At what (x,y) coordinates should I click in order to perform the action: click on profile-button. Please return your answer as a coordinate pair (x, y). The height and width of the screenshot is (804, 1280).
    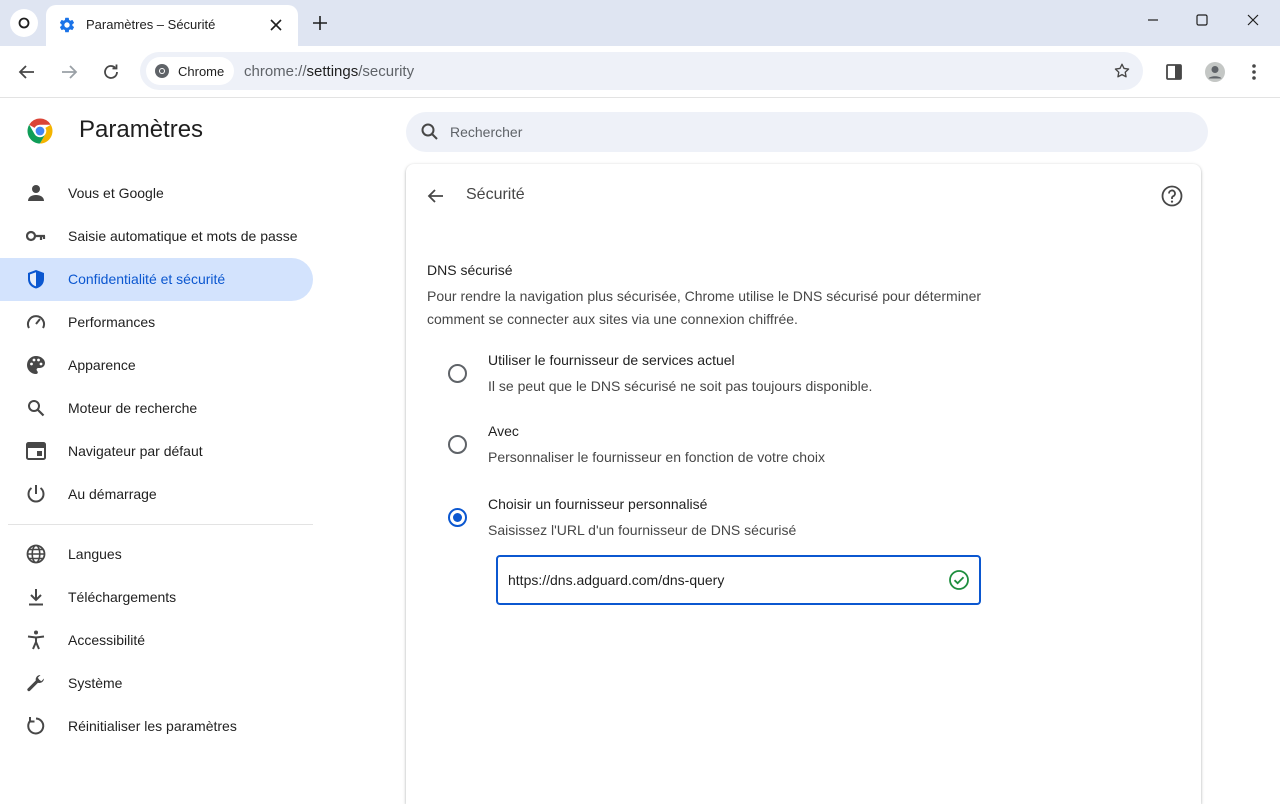
    Looking at the image, I should click on (1215, 72).